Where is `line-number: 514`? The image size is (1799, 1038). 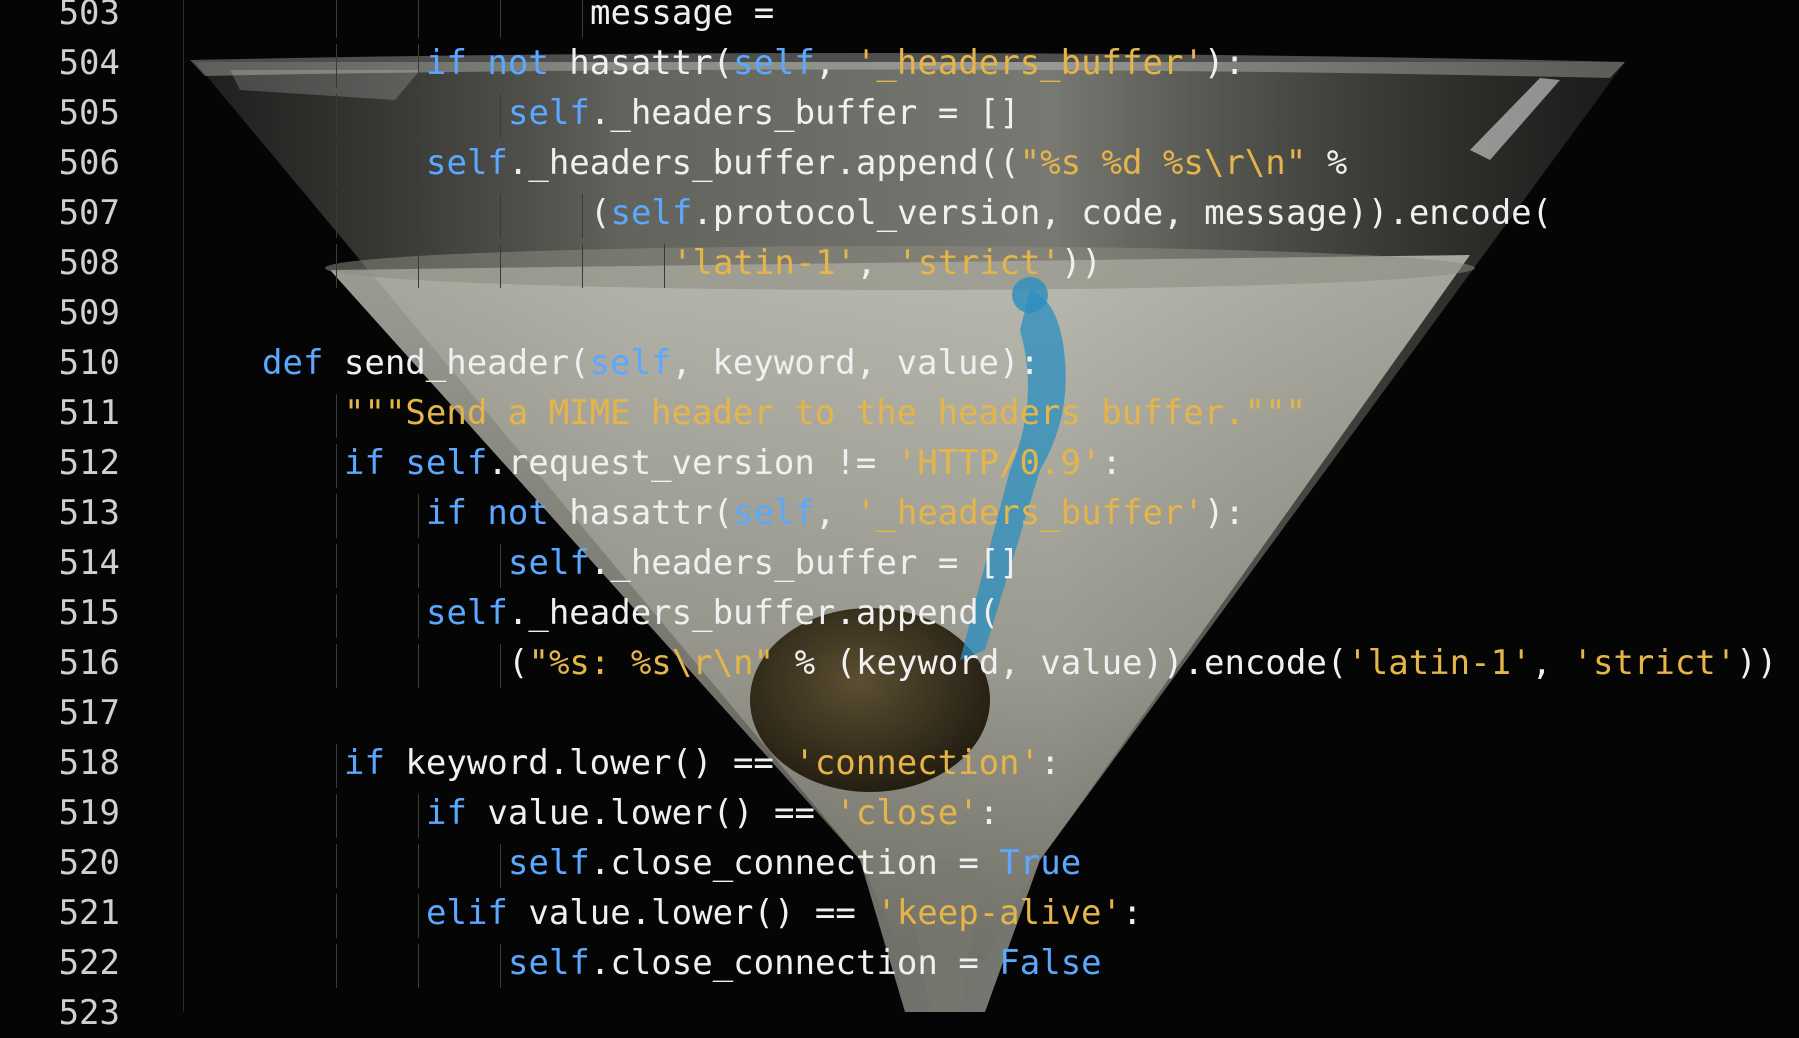 line-number: 514 is located at coordinates (89, 563).